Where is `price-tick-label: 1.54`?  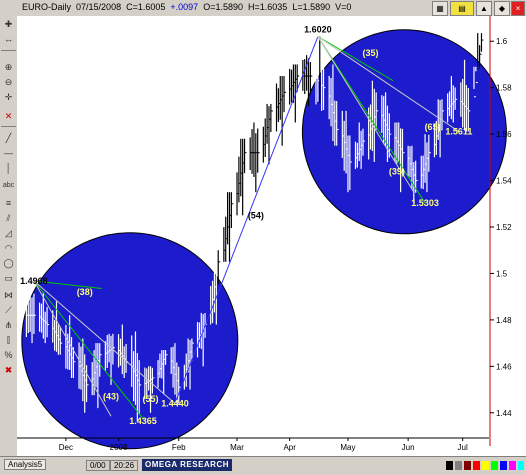
price-tick-label: 1.54 is located at coordinates (504, 181).